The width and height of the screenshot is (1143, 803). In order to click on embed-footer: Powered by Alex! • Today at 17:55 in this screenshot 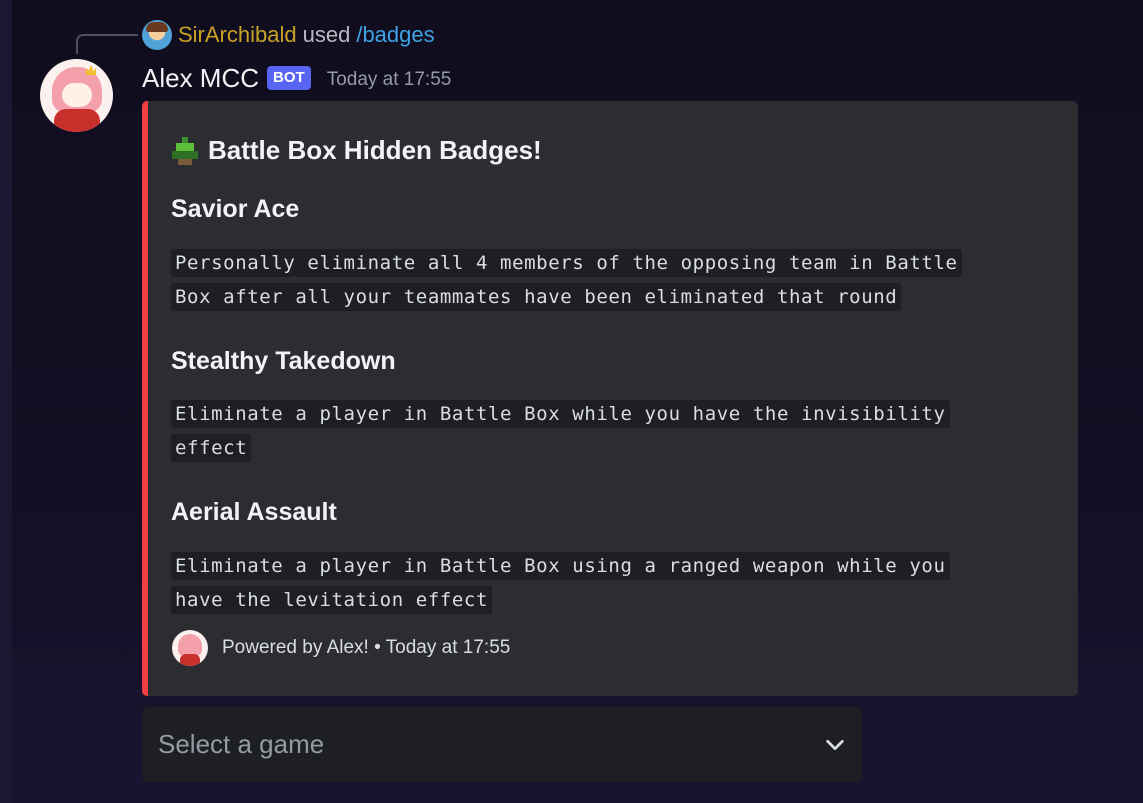, I will do `click(341, 648)`.